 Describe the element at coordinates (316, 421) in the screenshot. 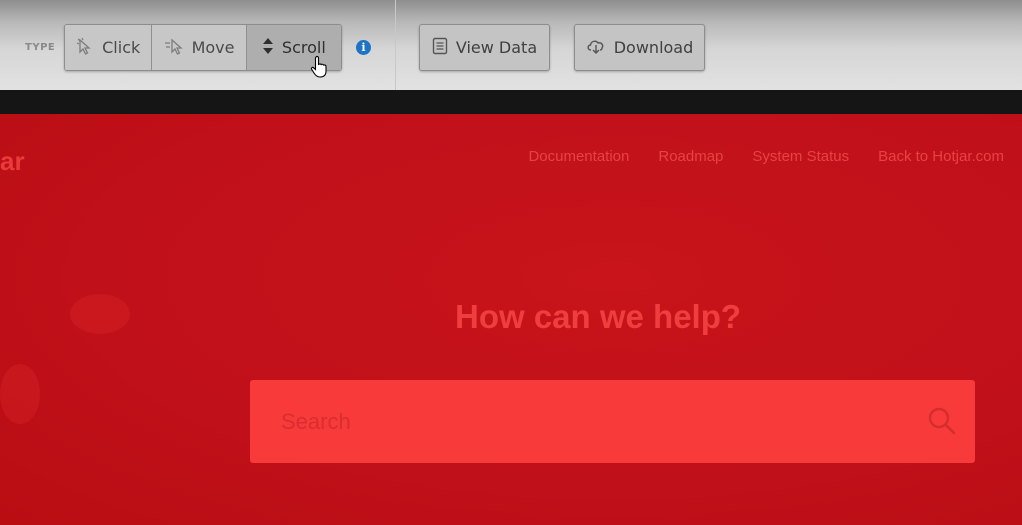

I see `search-placeholder: Search` at that location.